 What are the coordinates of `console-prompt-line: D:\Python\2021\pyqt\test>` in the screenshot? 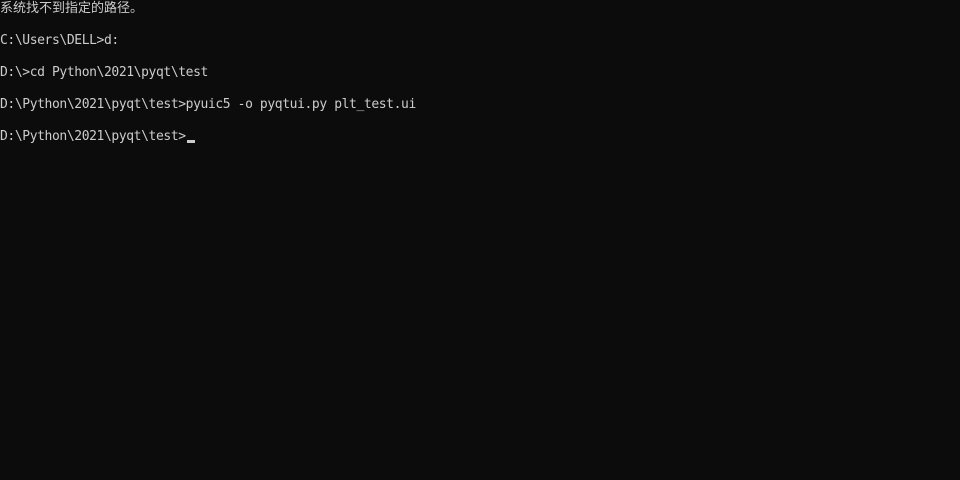 It's located at (97, 137).